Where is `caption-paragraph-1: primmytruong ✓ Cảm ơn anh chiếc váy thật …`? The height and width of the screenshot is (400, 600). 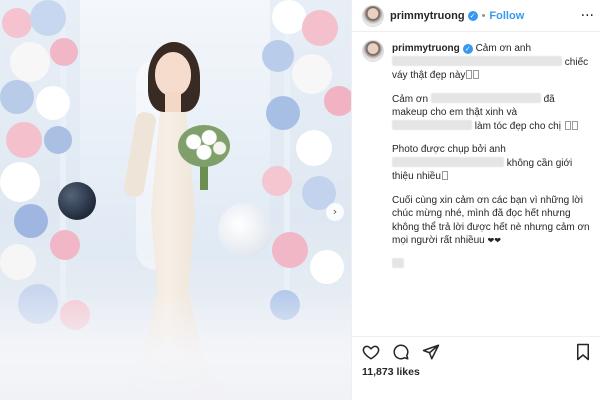
caption-paragraph-1: primmytruong ✓ Cảm ơn anh chiếc váy thật … is located at coordinates (491, 62).